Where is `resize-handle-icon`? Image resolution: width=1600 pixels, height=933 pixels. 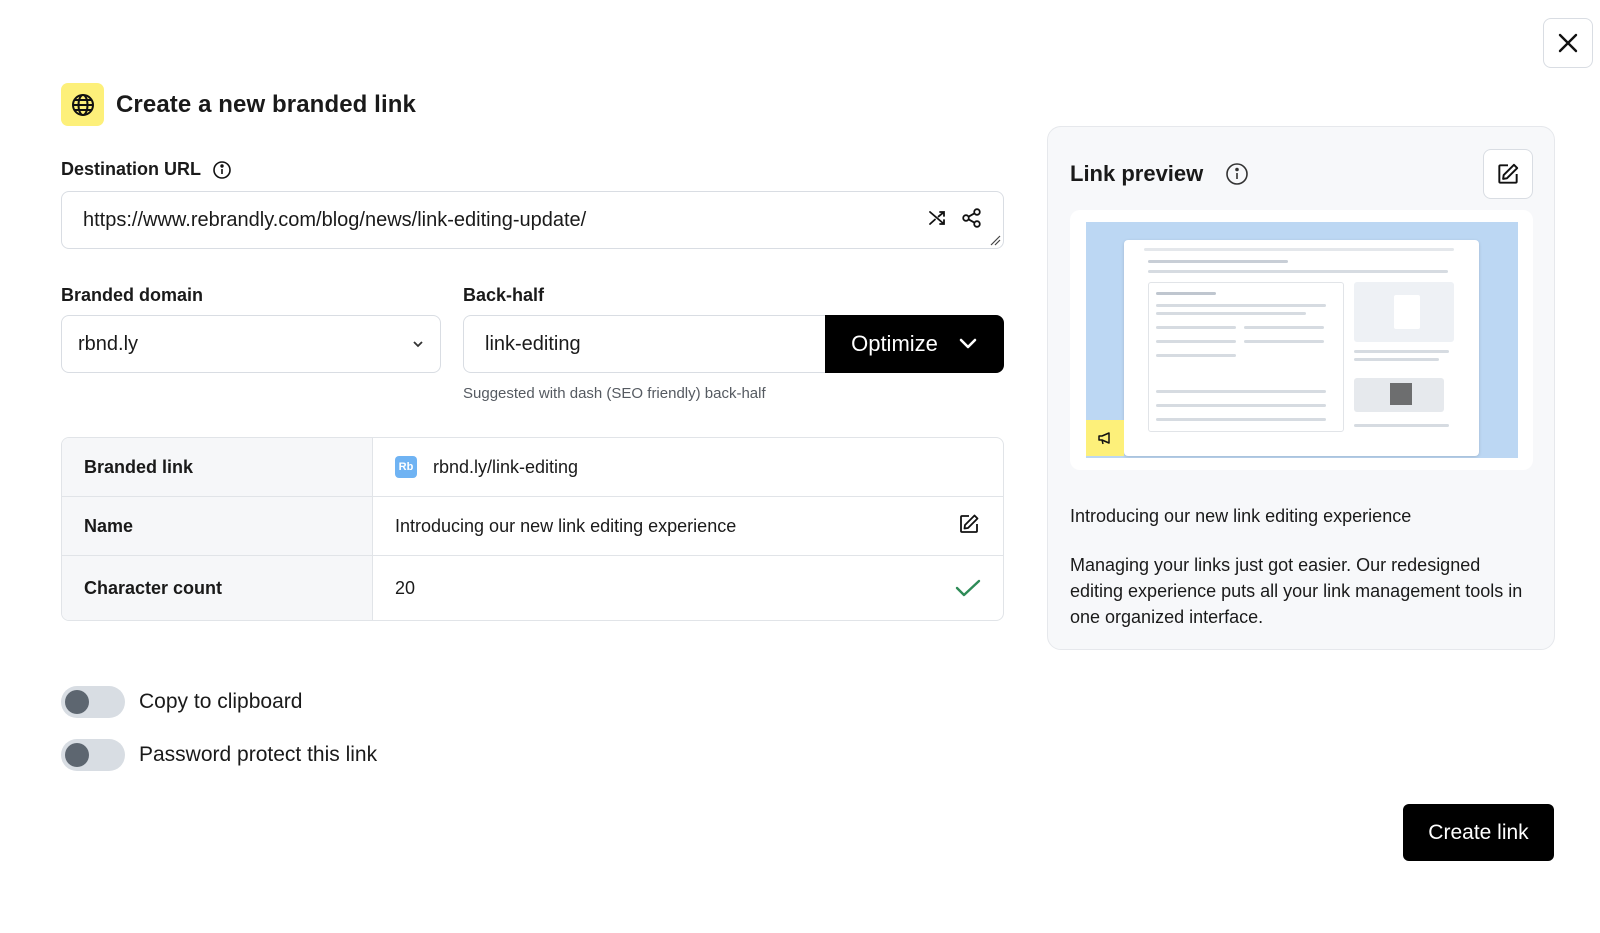
resize-handle-icon is located at coordinates (995, 240).